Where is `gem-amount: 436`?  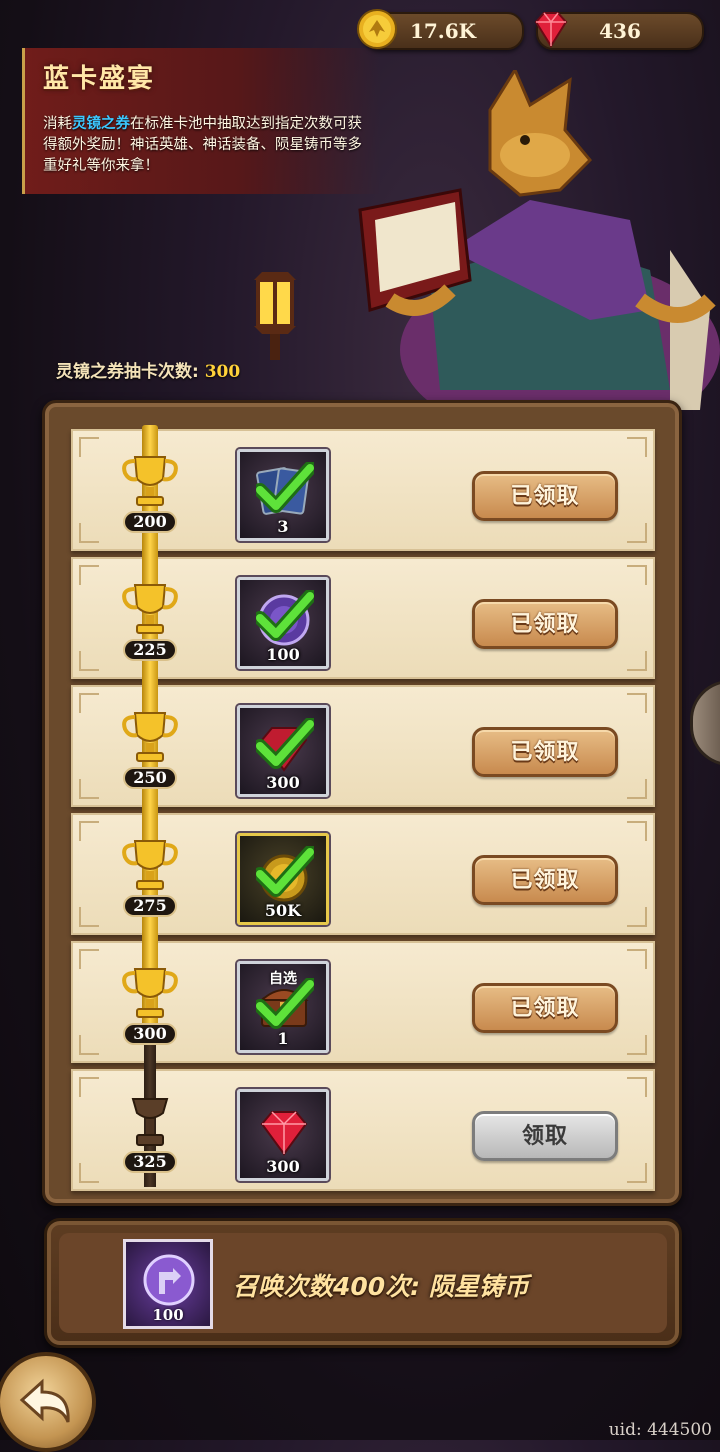
gem-amount: 436 is located at coordinates (620, 31).